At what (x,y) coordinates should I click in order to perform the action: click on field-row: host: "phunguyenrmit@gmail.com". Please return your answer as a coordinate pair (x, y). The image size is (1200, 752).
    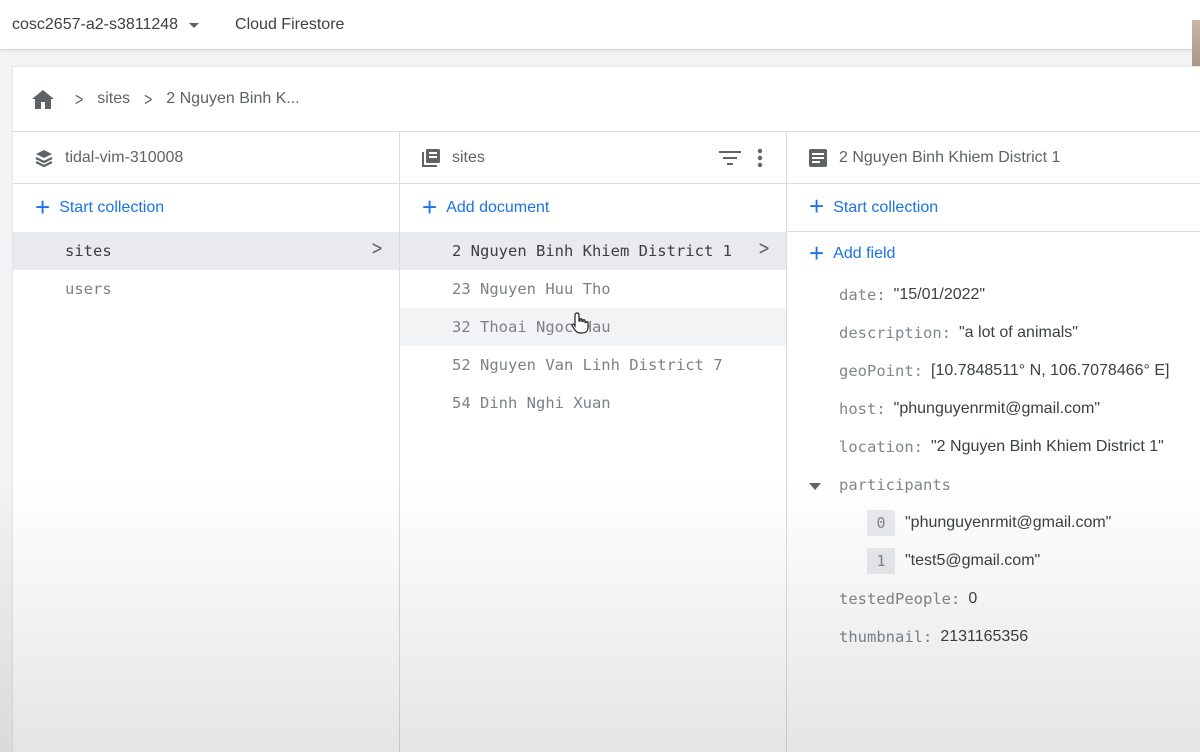
    Looking at the image, I should click on (993, 409).